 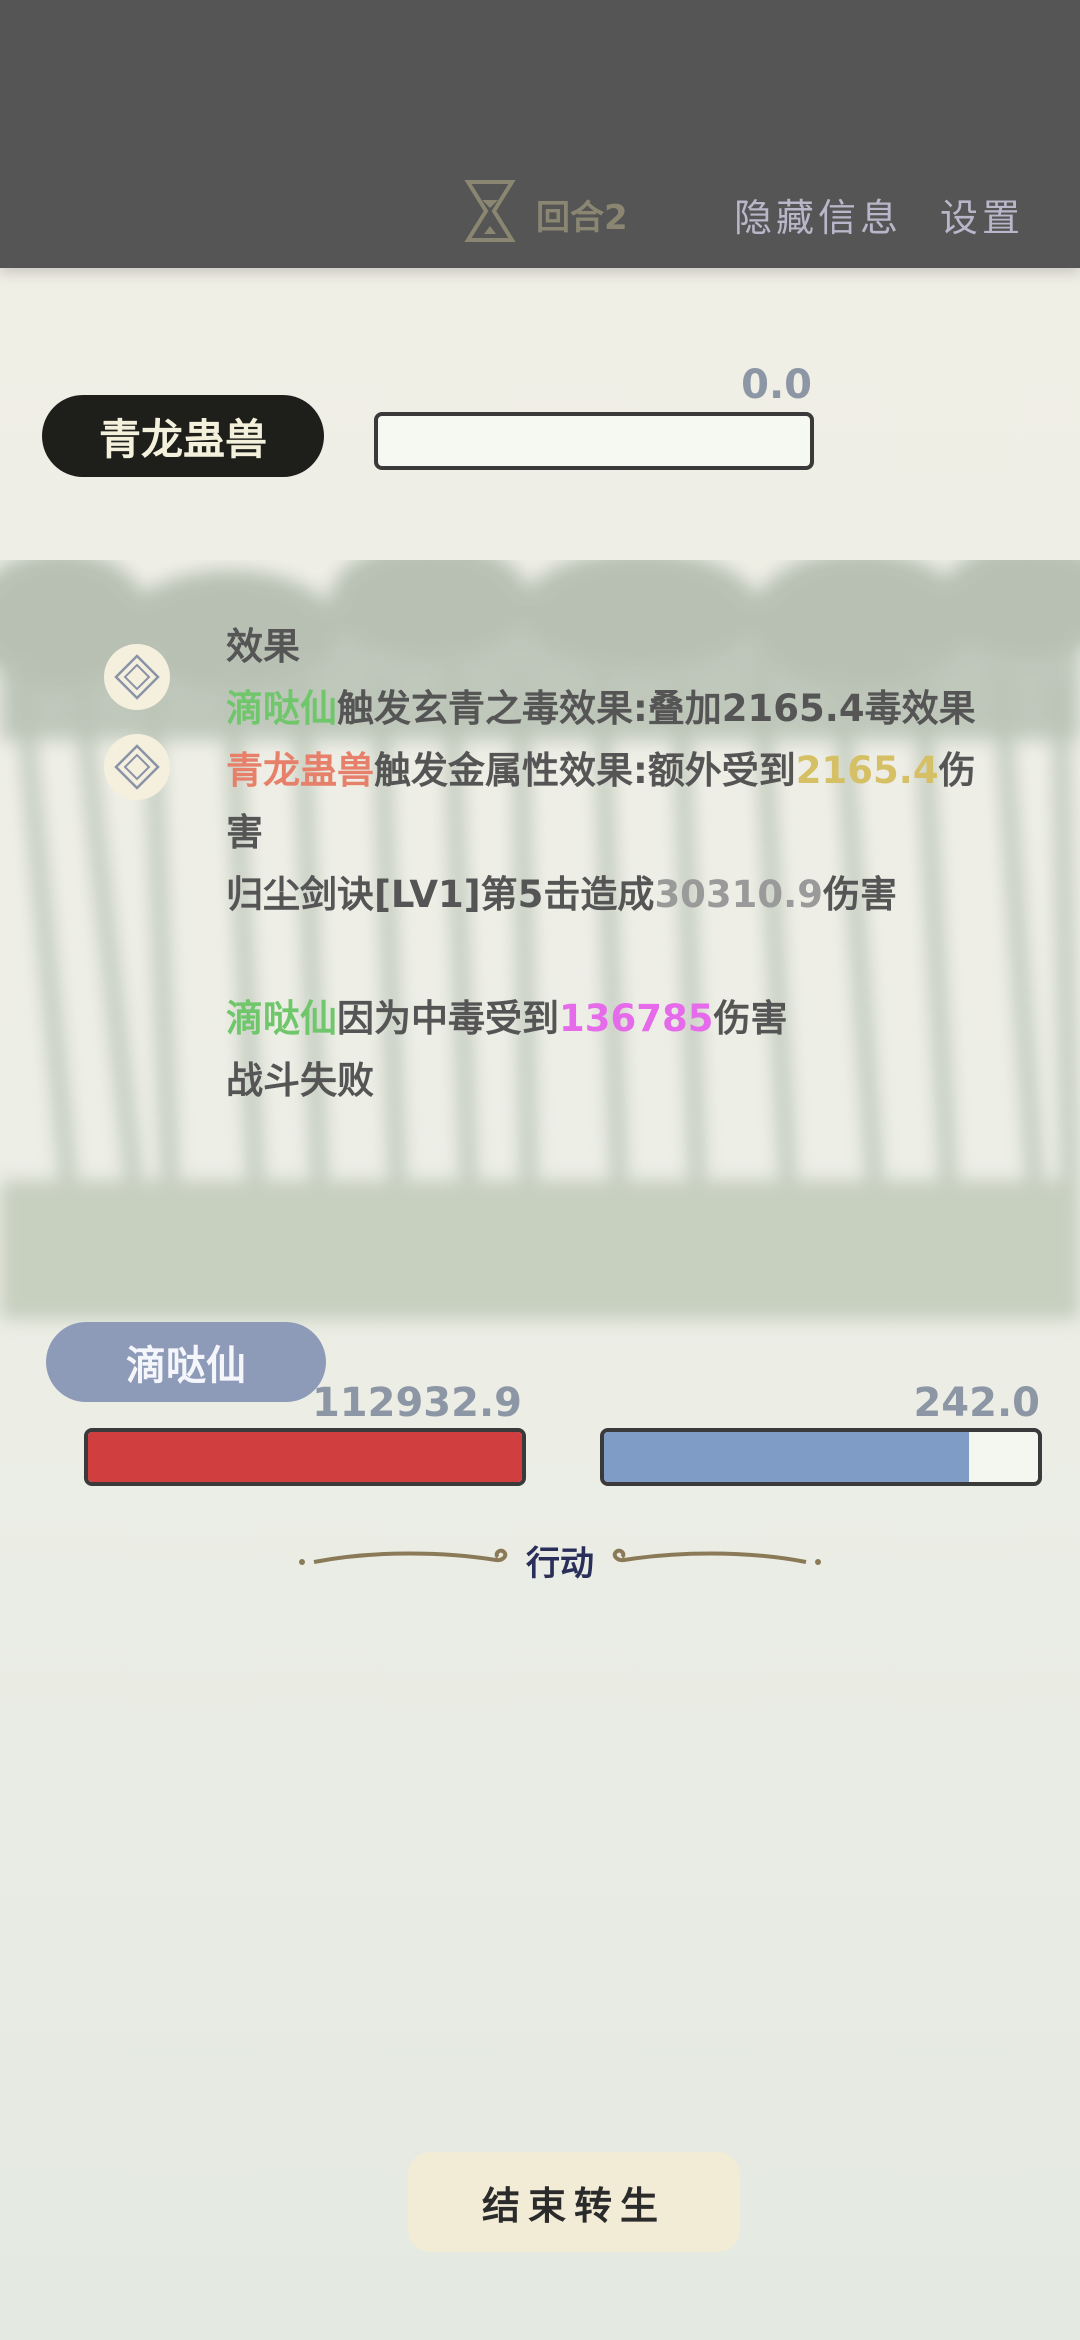 I want to click on log-line: 归尘剑诀[LV1]第5击造成30310.9伤害, so click(x=561, y=894).